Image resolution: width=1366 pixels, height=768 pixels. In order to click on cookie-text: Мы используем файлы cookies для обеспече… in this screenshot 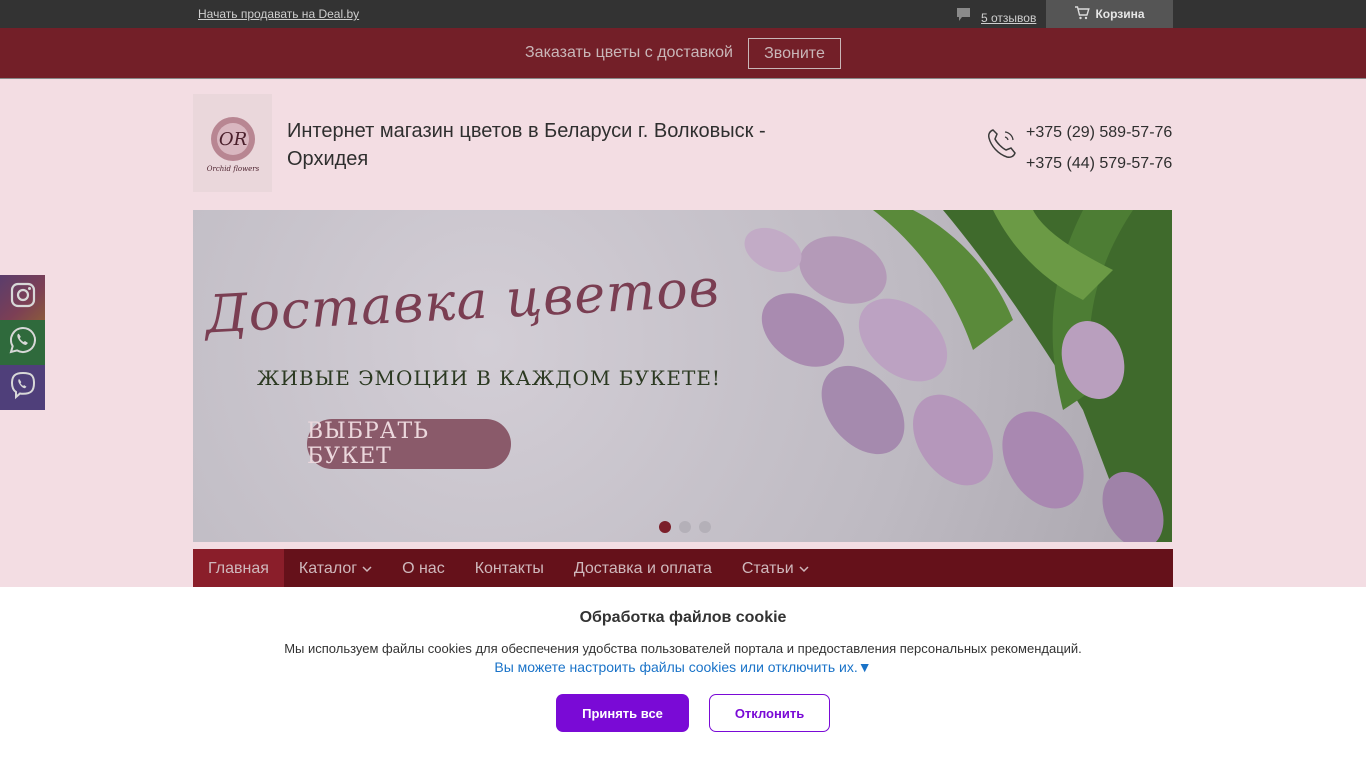, I will do `click(683, 648)`.